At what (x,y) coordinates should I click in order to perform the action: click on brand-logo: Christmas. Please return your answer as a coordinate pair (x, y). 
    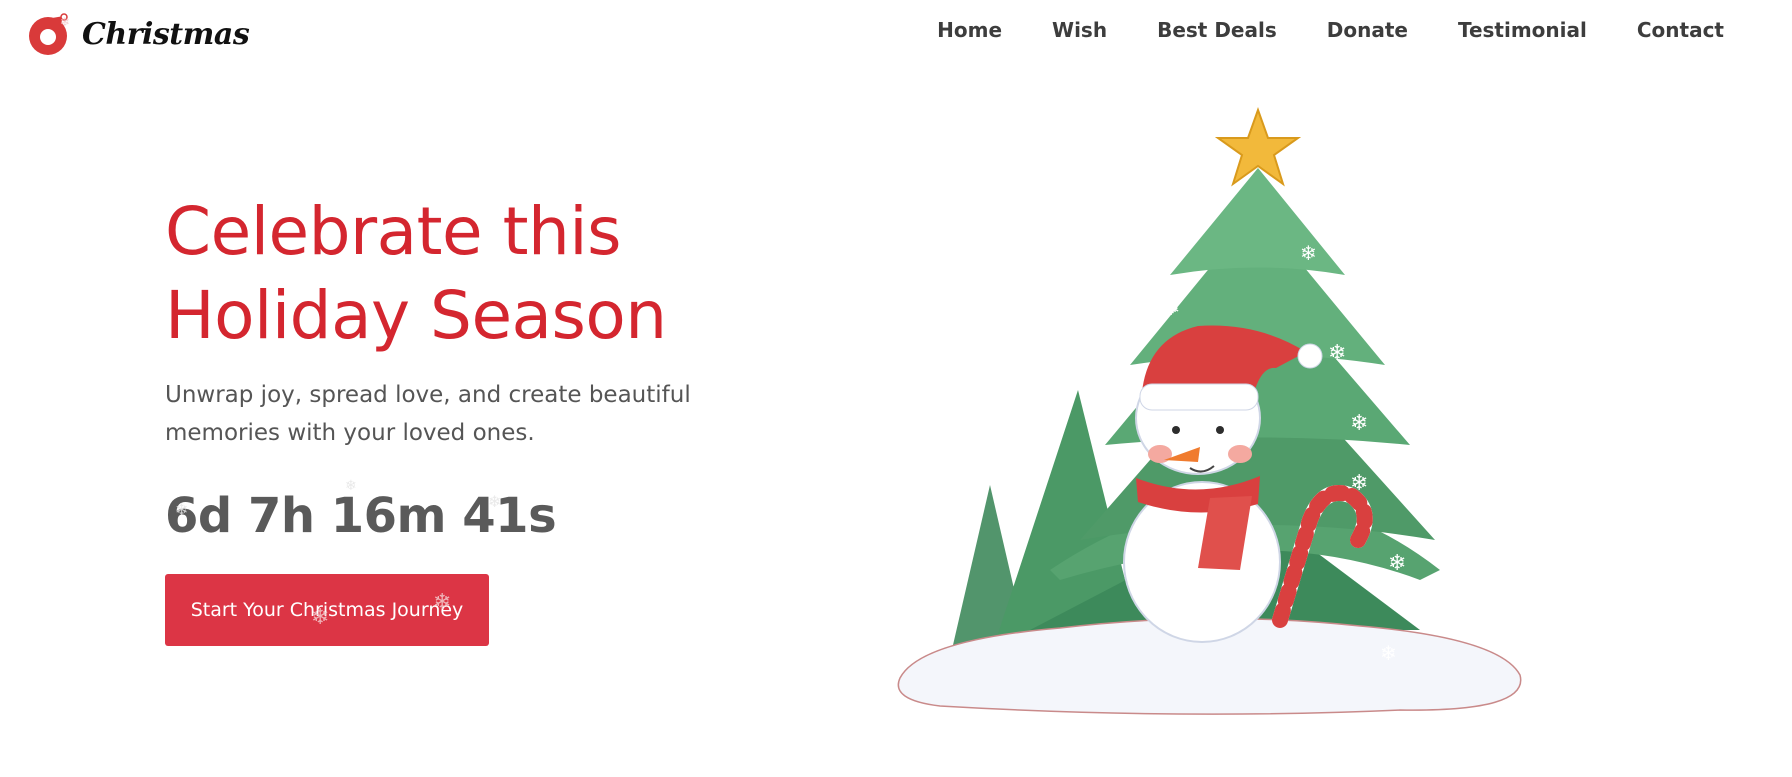
    Looking at the image, I should click on (137, 34).